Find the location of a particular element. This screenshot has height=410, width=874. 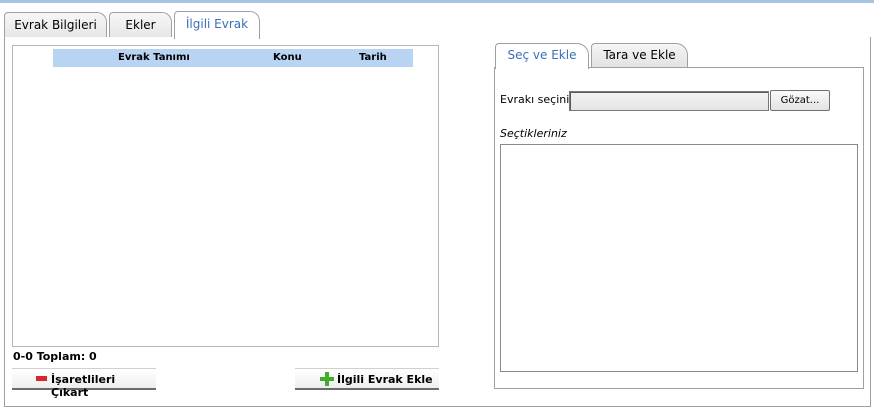

subtab-sec-ve-ekle: Seç ve Ekle is located at coordinates (542, 56).